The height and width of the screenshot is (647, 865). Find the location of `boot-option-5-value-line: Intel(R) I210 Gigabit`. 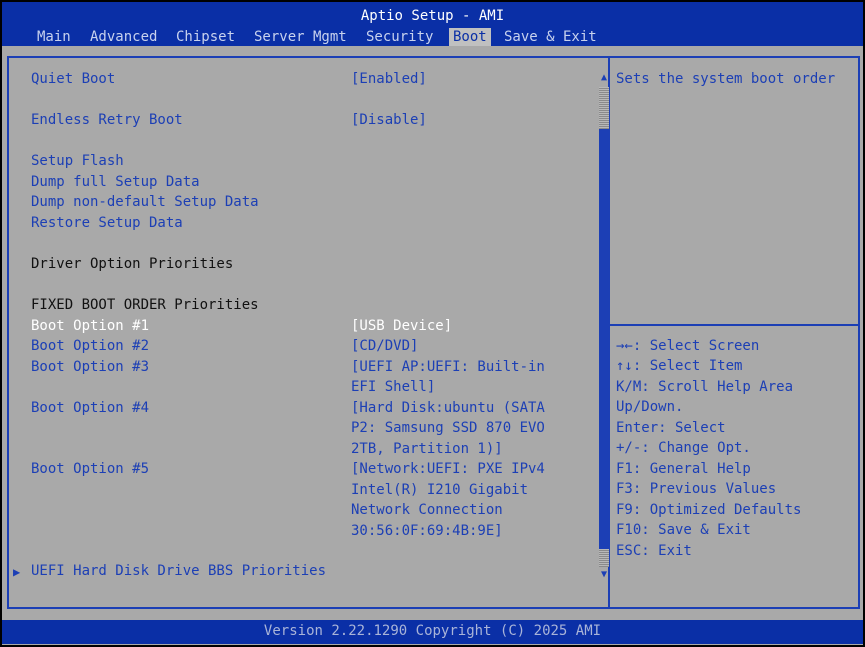

boot-option-5-value-line: Intel(R) I210 Gigabit is located at coordinates (439, 490).